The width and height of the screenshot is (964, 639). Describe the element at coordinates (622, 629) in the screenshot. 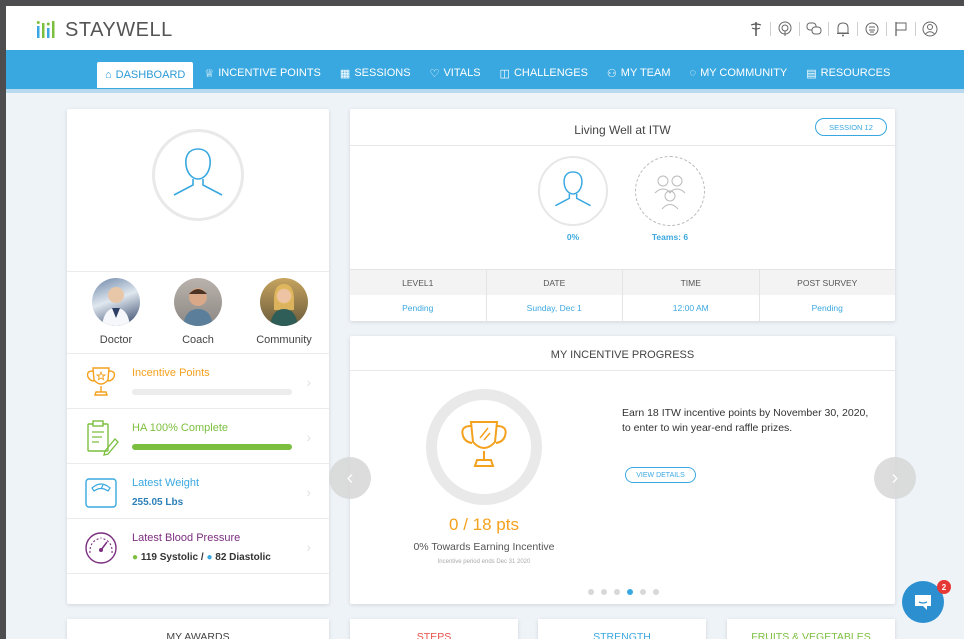

I see `strength-card: STRENGTH` at that location.